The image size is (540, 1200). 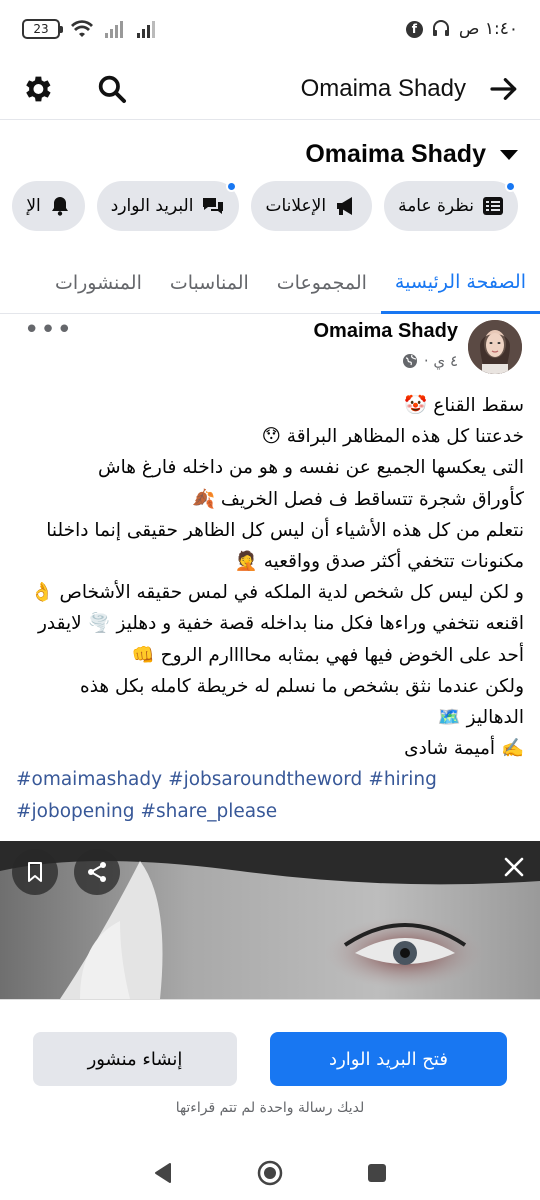 I want to click on chip-label: نظرة عامة, so click(x=436, y=206).